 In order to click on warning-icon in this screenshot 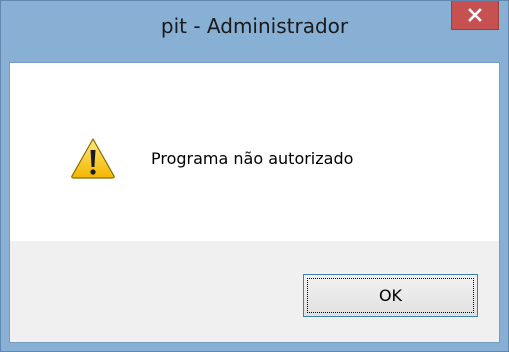, I will do `click(93, 158)`.